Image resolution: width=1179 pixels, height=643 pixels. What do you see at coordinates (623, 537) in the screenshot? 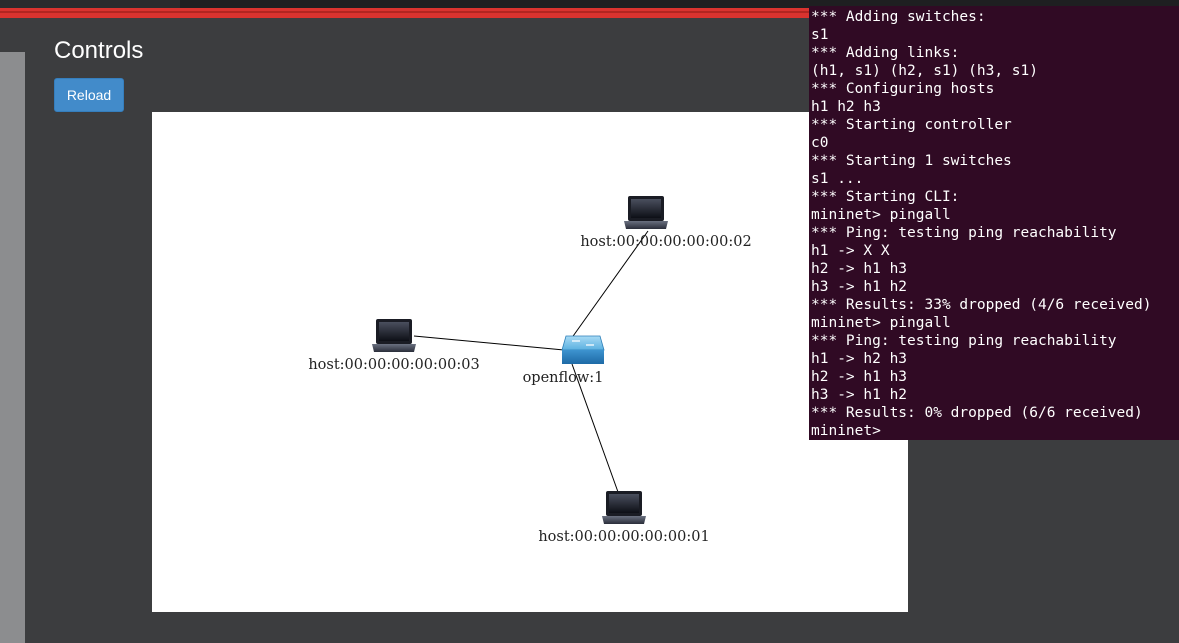
I see `host-label-1: host:00:00:00:00:00:01` at bounding box center [623, 537].